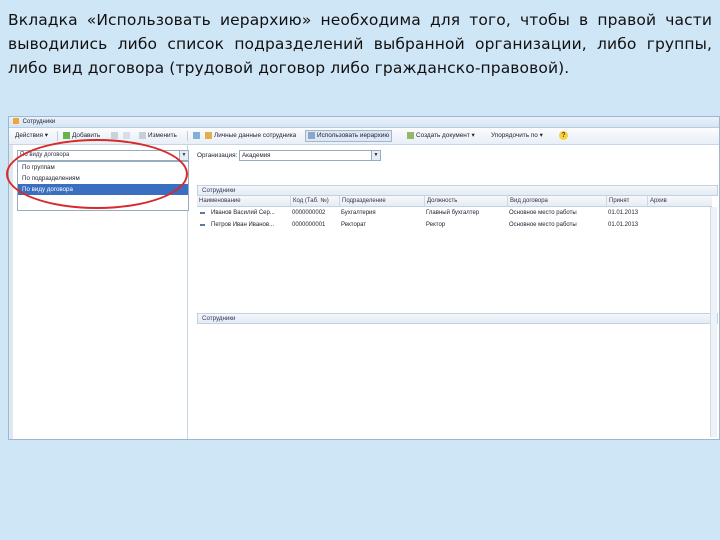 The width and height of the screenshot is (720, 540). I want to click on column-header-contract: Вид договора, so click(556, 201).